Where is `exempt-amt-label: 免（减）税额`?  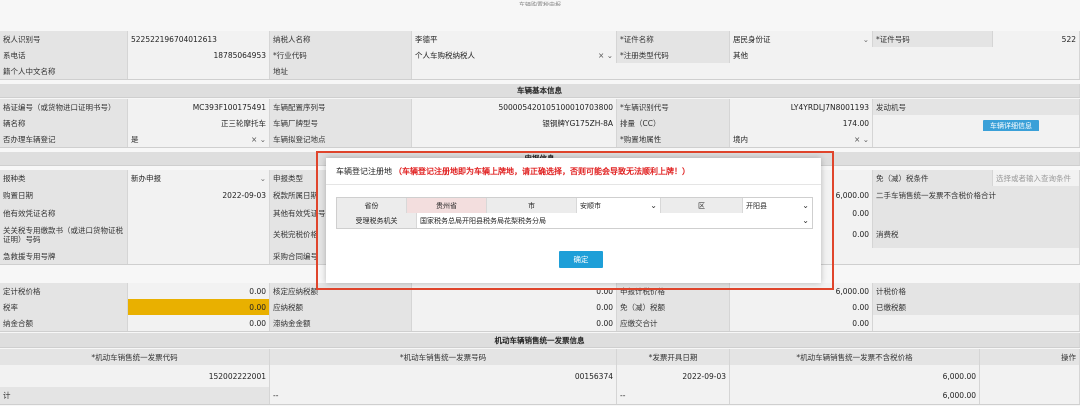 exempt-amt-label: 免（减）税额 is located at coordinates (673, 307).